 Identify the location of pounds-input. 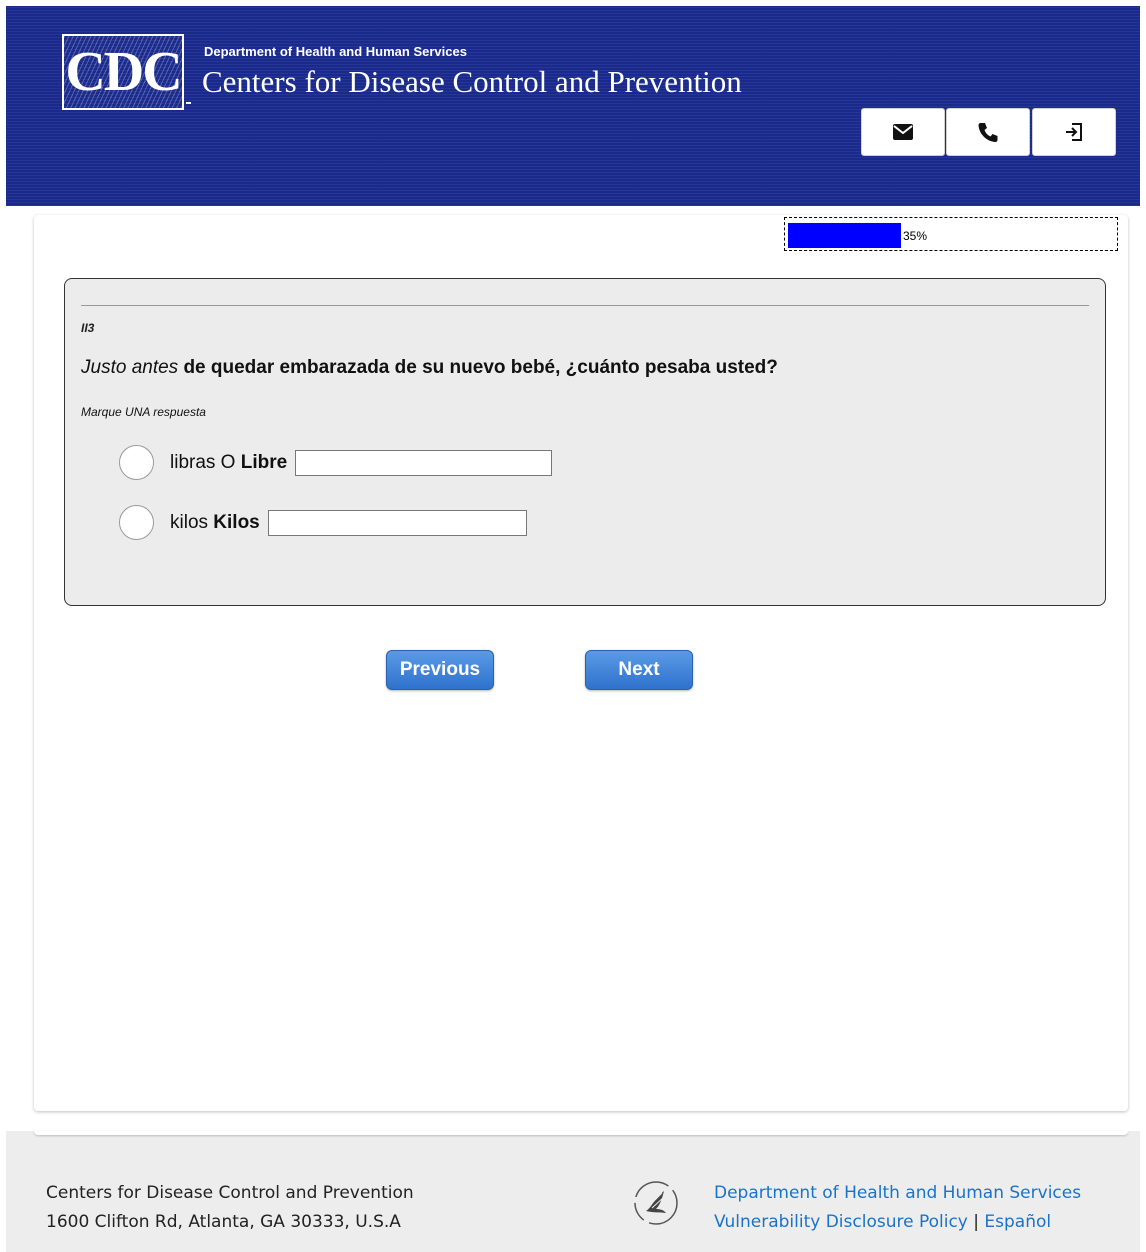
(424, 462).